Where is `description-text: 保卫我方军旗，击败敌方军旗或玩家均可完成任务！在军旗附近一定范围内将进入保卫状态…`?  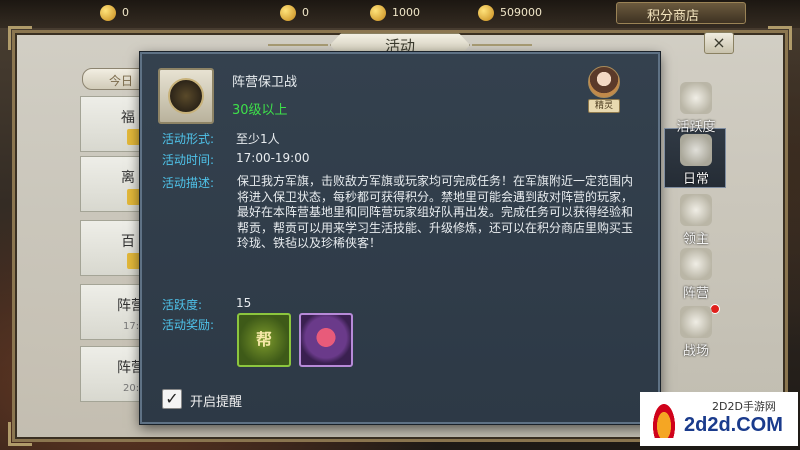 description-text: 保卫我方军旗，击败敌方军旗或玩家均可完成任务！在军旗附近一定范围内将进入保卫状态… is located at coordinates (435, 212).